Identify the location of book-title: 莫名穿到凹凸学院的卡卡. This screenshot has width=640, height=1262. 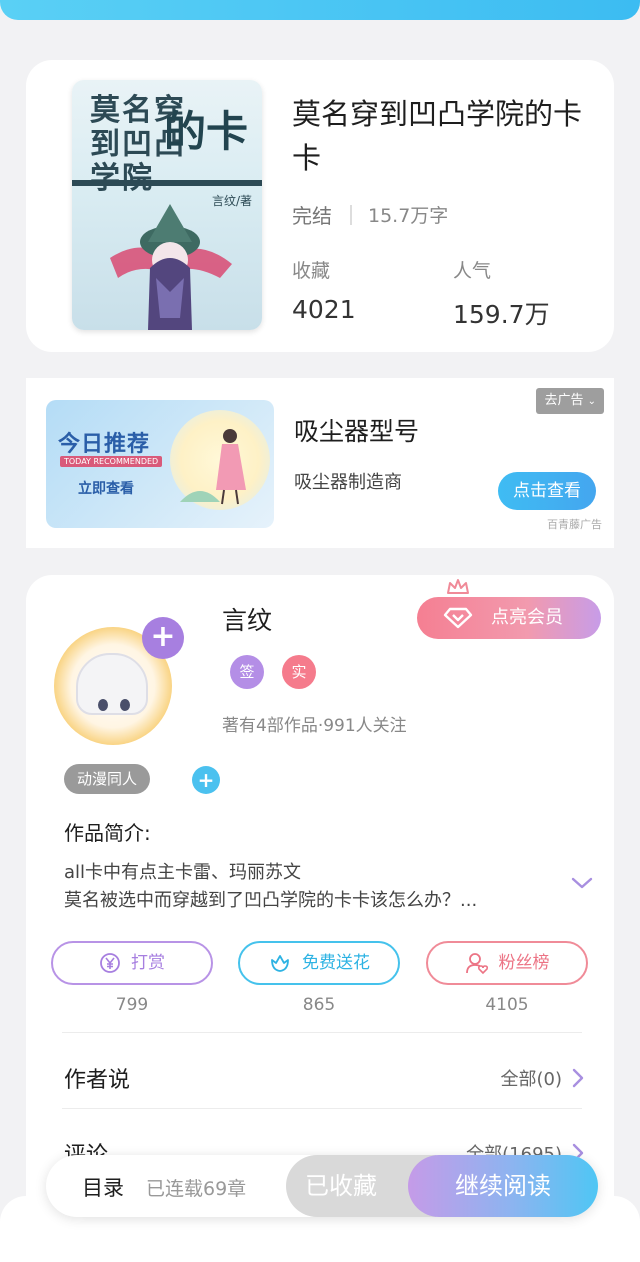
(437, 136).